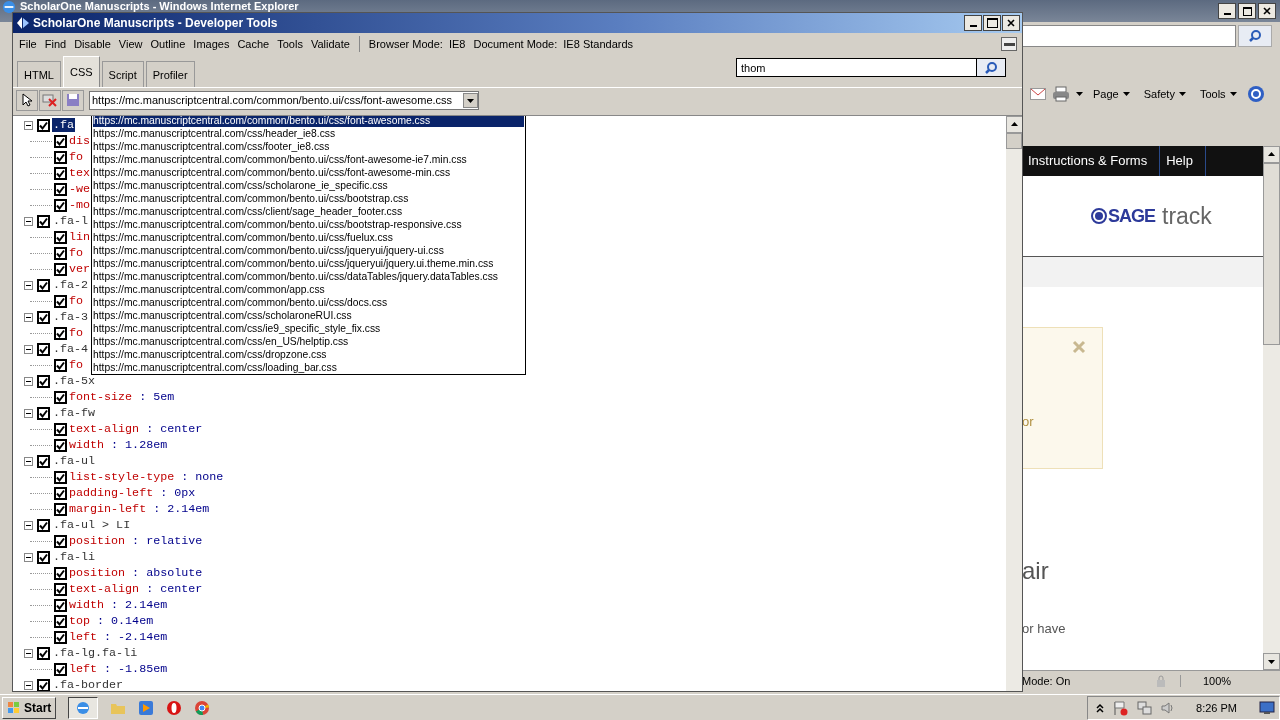 This screenshot has height=720, width=1280. I want to click on maximize-button, so click(992, 23).